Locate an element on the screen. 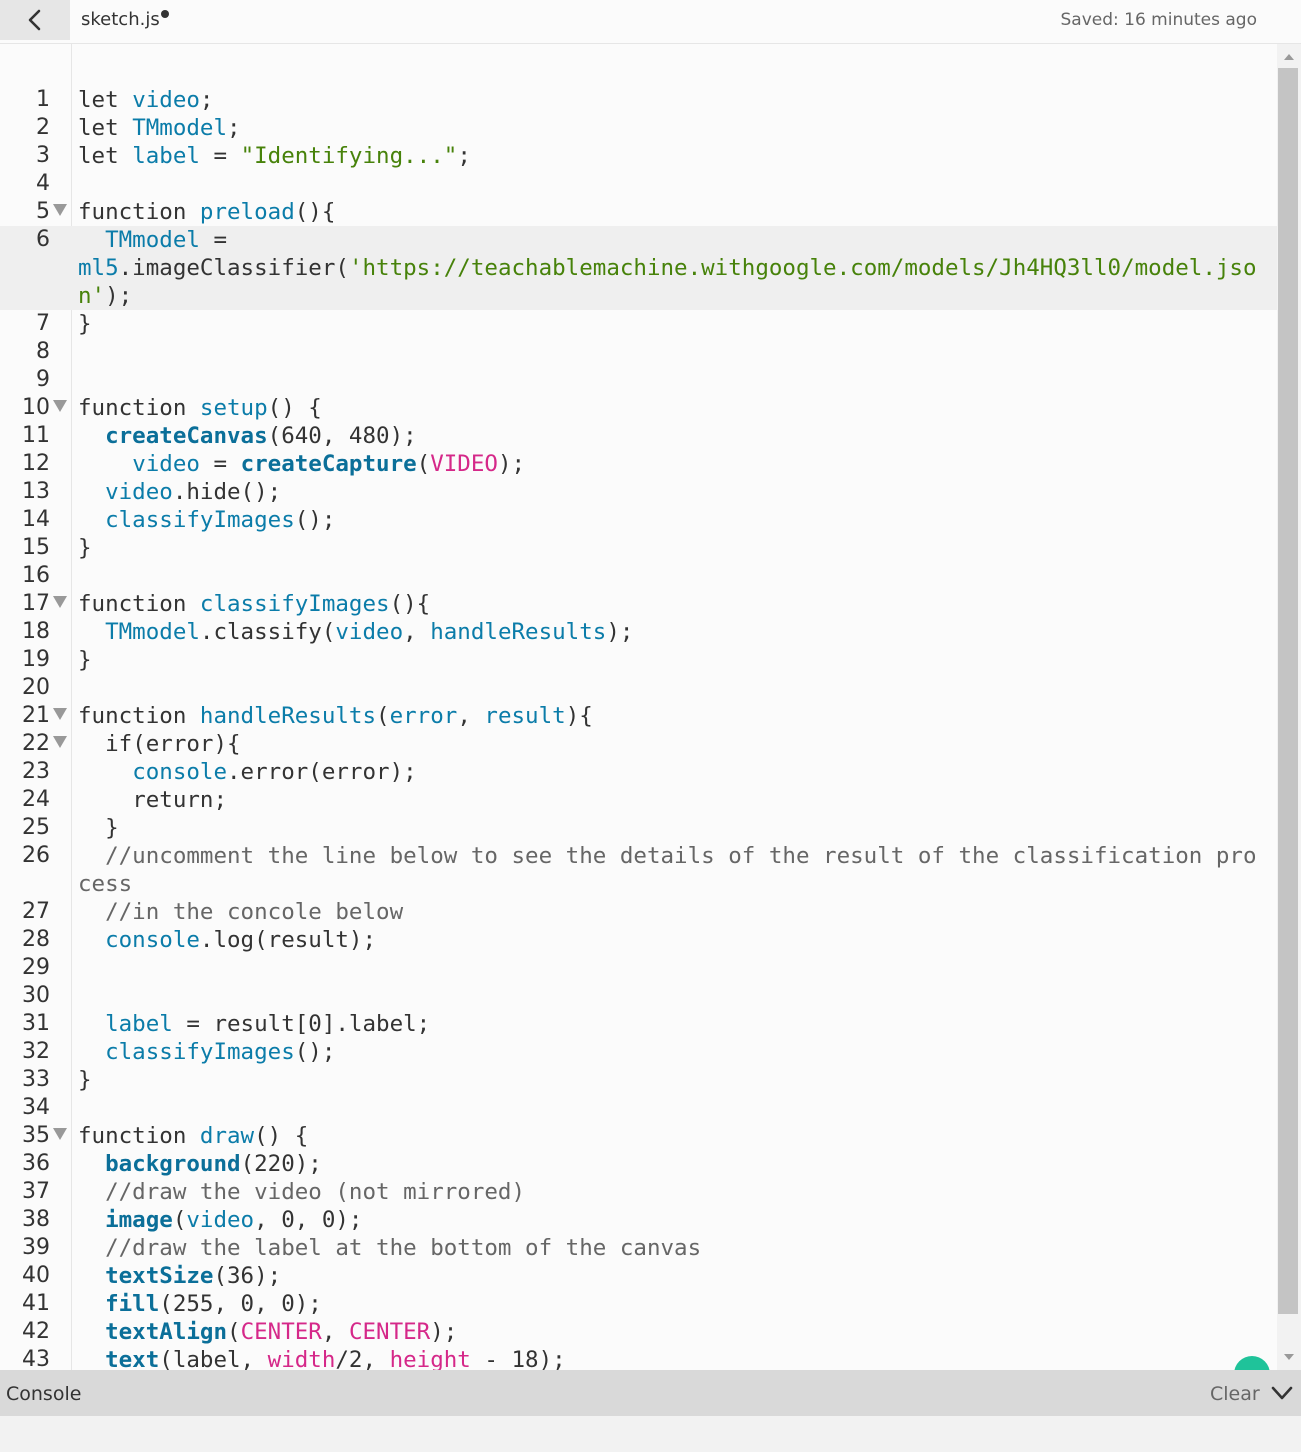  code-line: 22 if(error){ is located at coordinates (638, 744).